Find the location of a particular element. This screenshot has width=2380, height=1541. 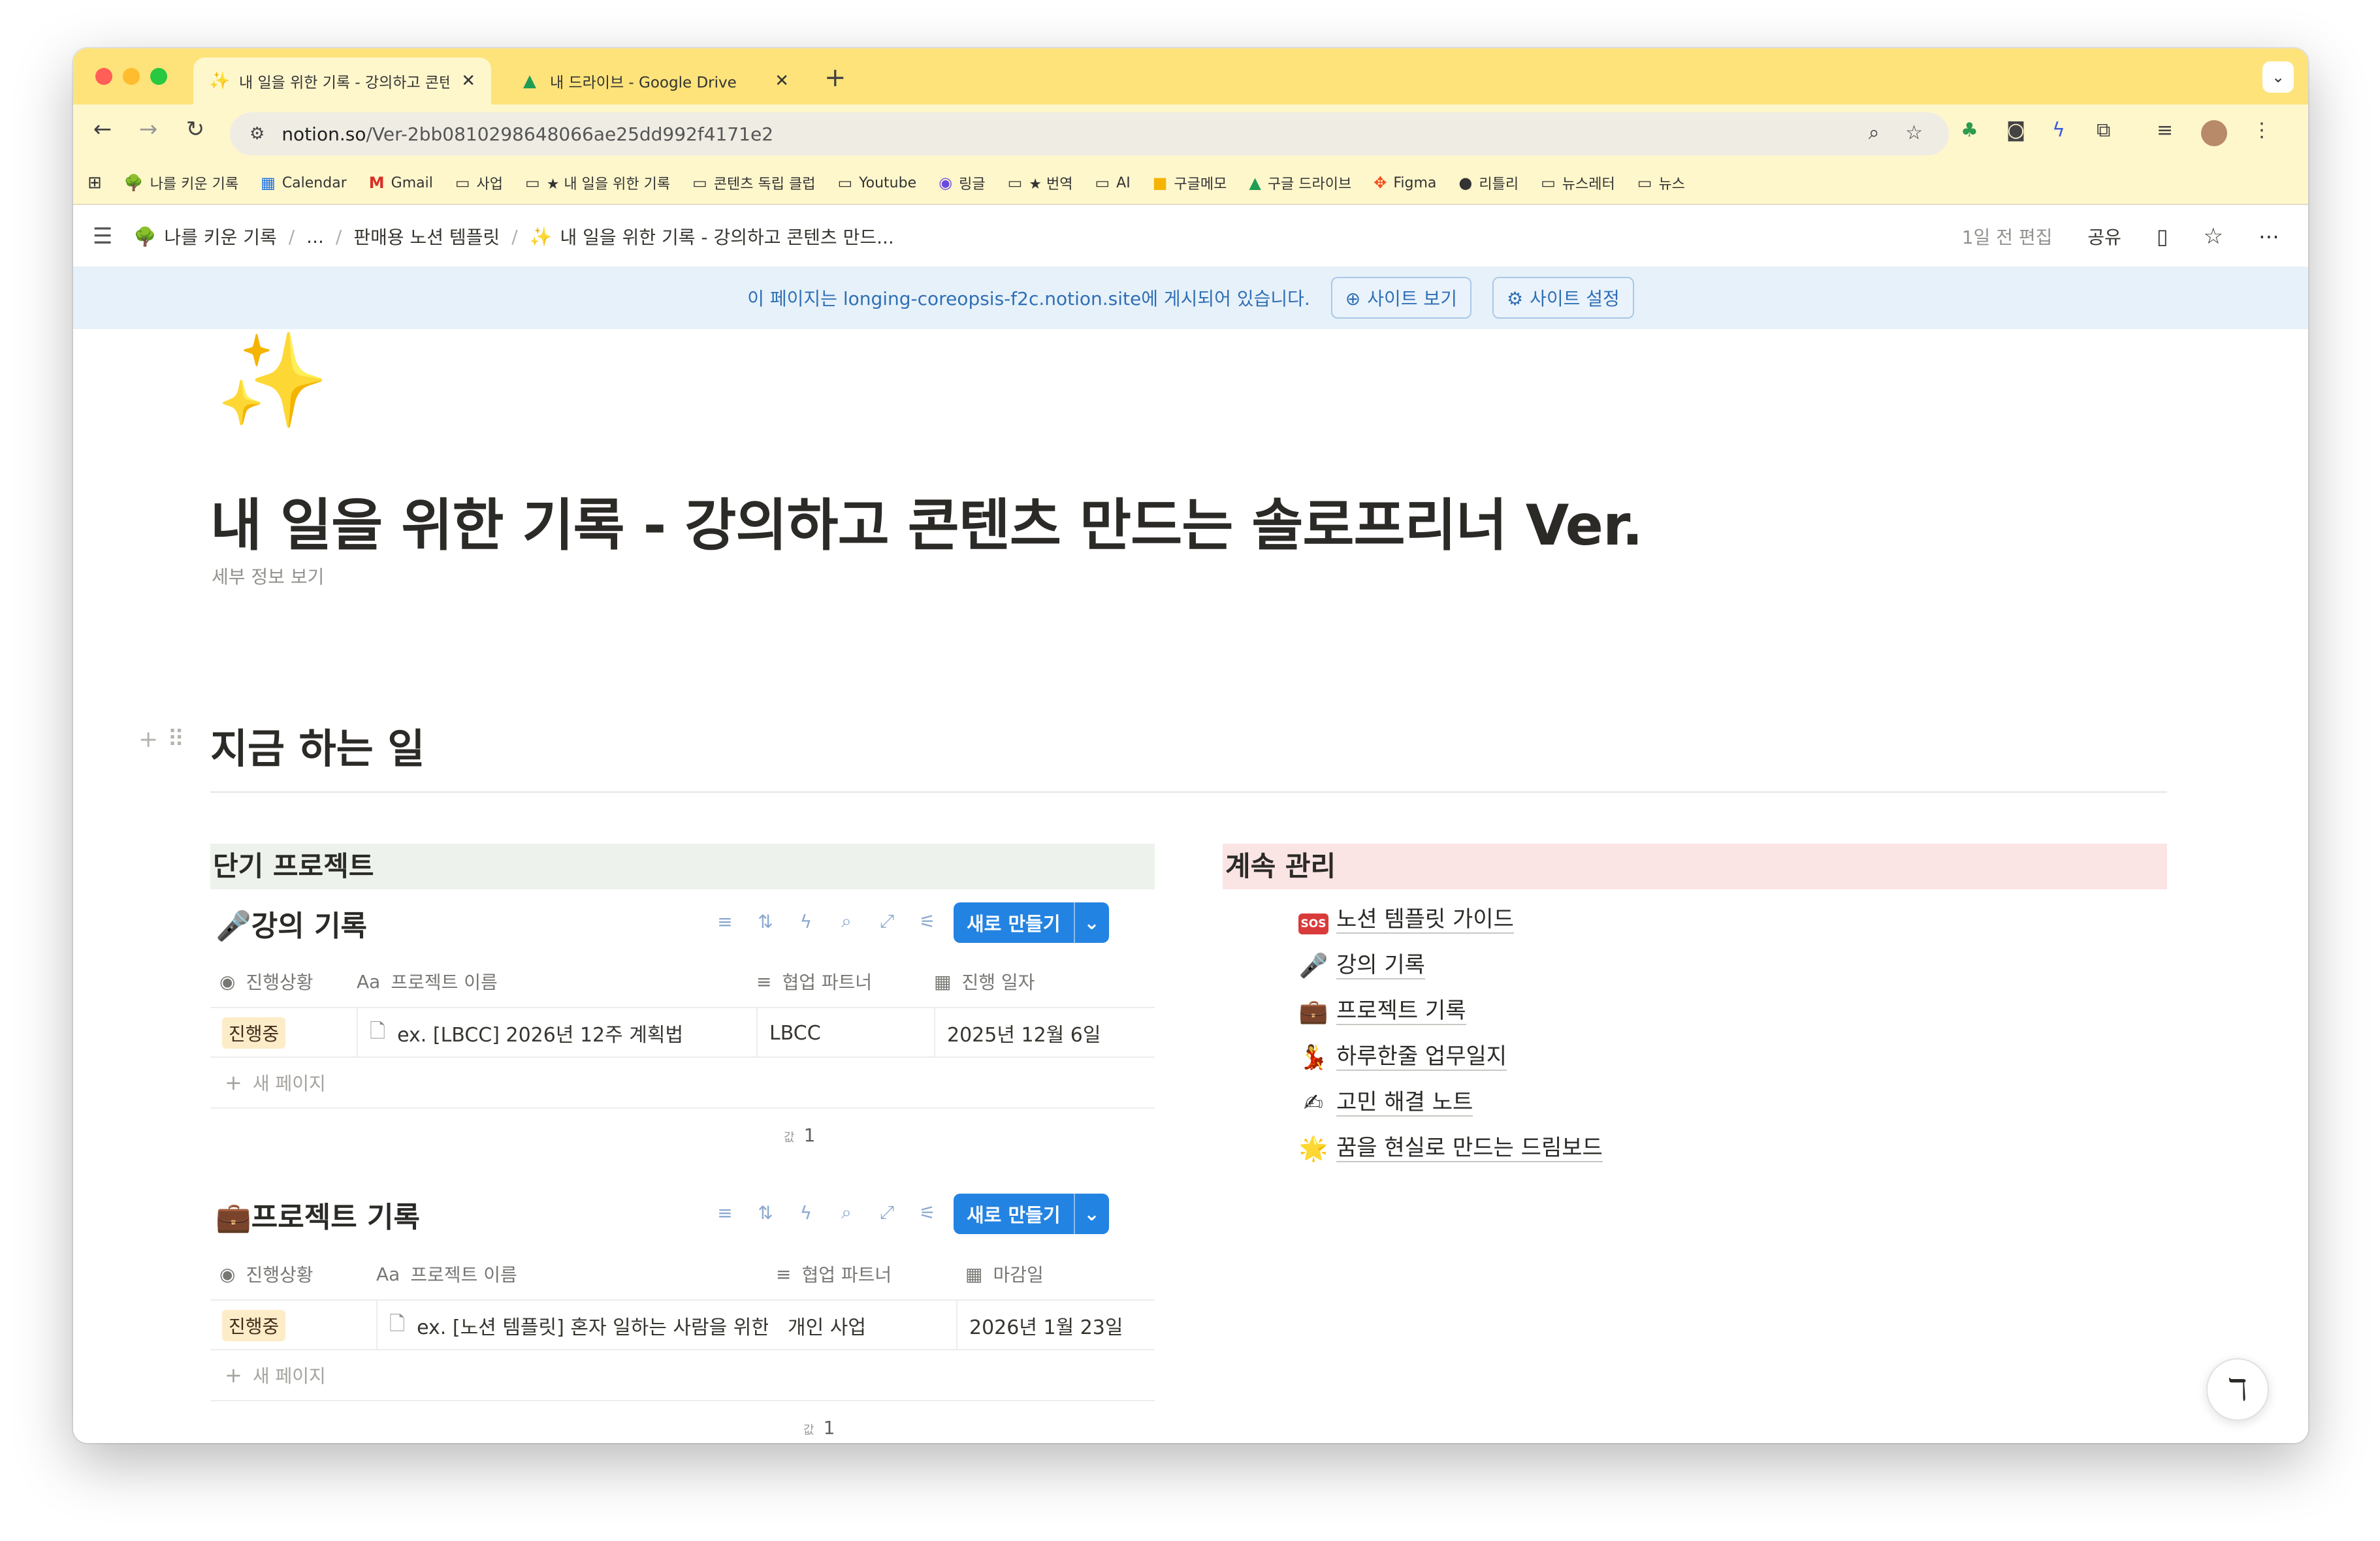

media-control-icon: ≡ is located at coordinates (2165, 130).